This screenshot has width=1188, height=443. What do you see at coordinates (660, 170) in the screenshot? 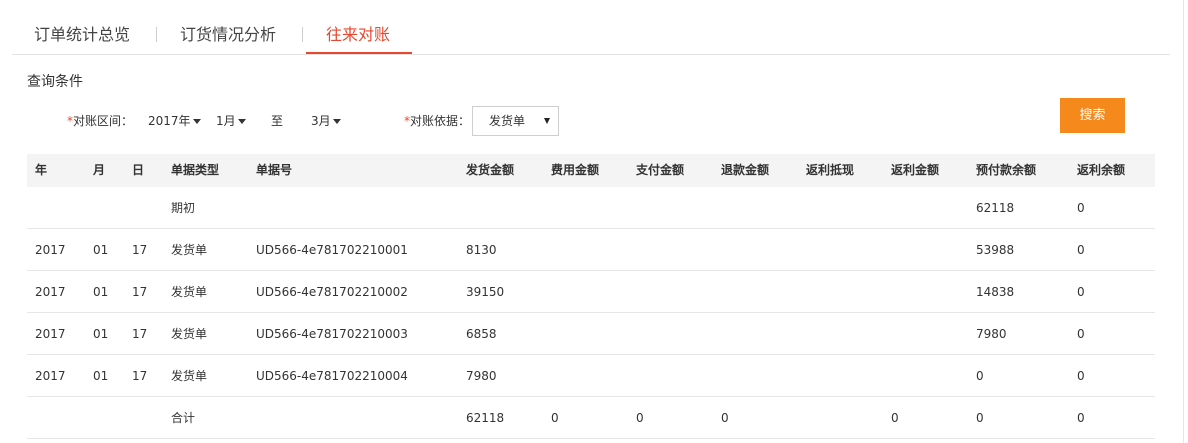
I see `column-header: 支付金额` at bounding box center [660, 170].